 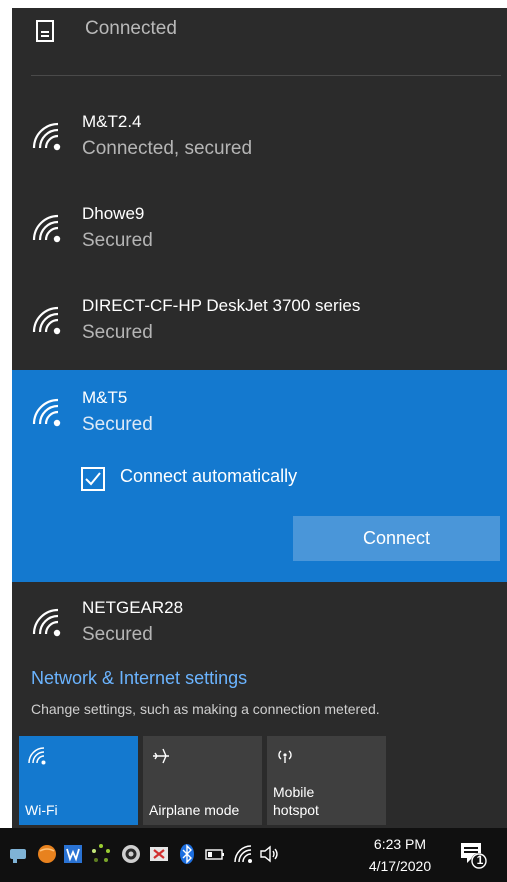 What do you see at coordinates (73, 854) in the screenshot?
I see `blue-w-icon` at bounding box center [73, 854].